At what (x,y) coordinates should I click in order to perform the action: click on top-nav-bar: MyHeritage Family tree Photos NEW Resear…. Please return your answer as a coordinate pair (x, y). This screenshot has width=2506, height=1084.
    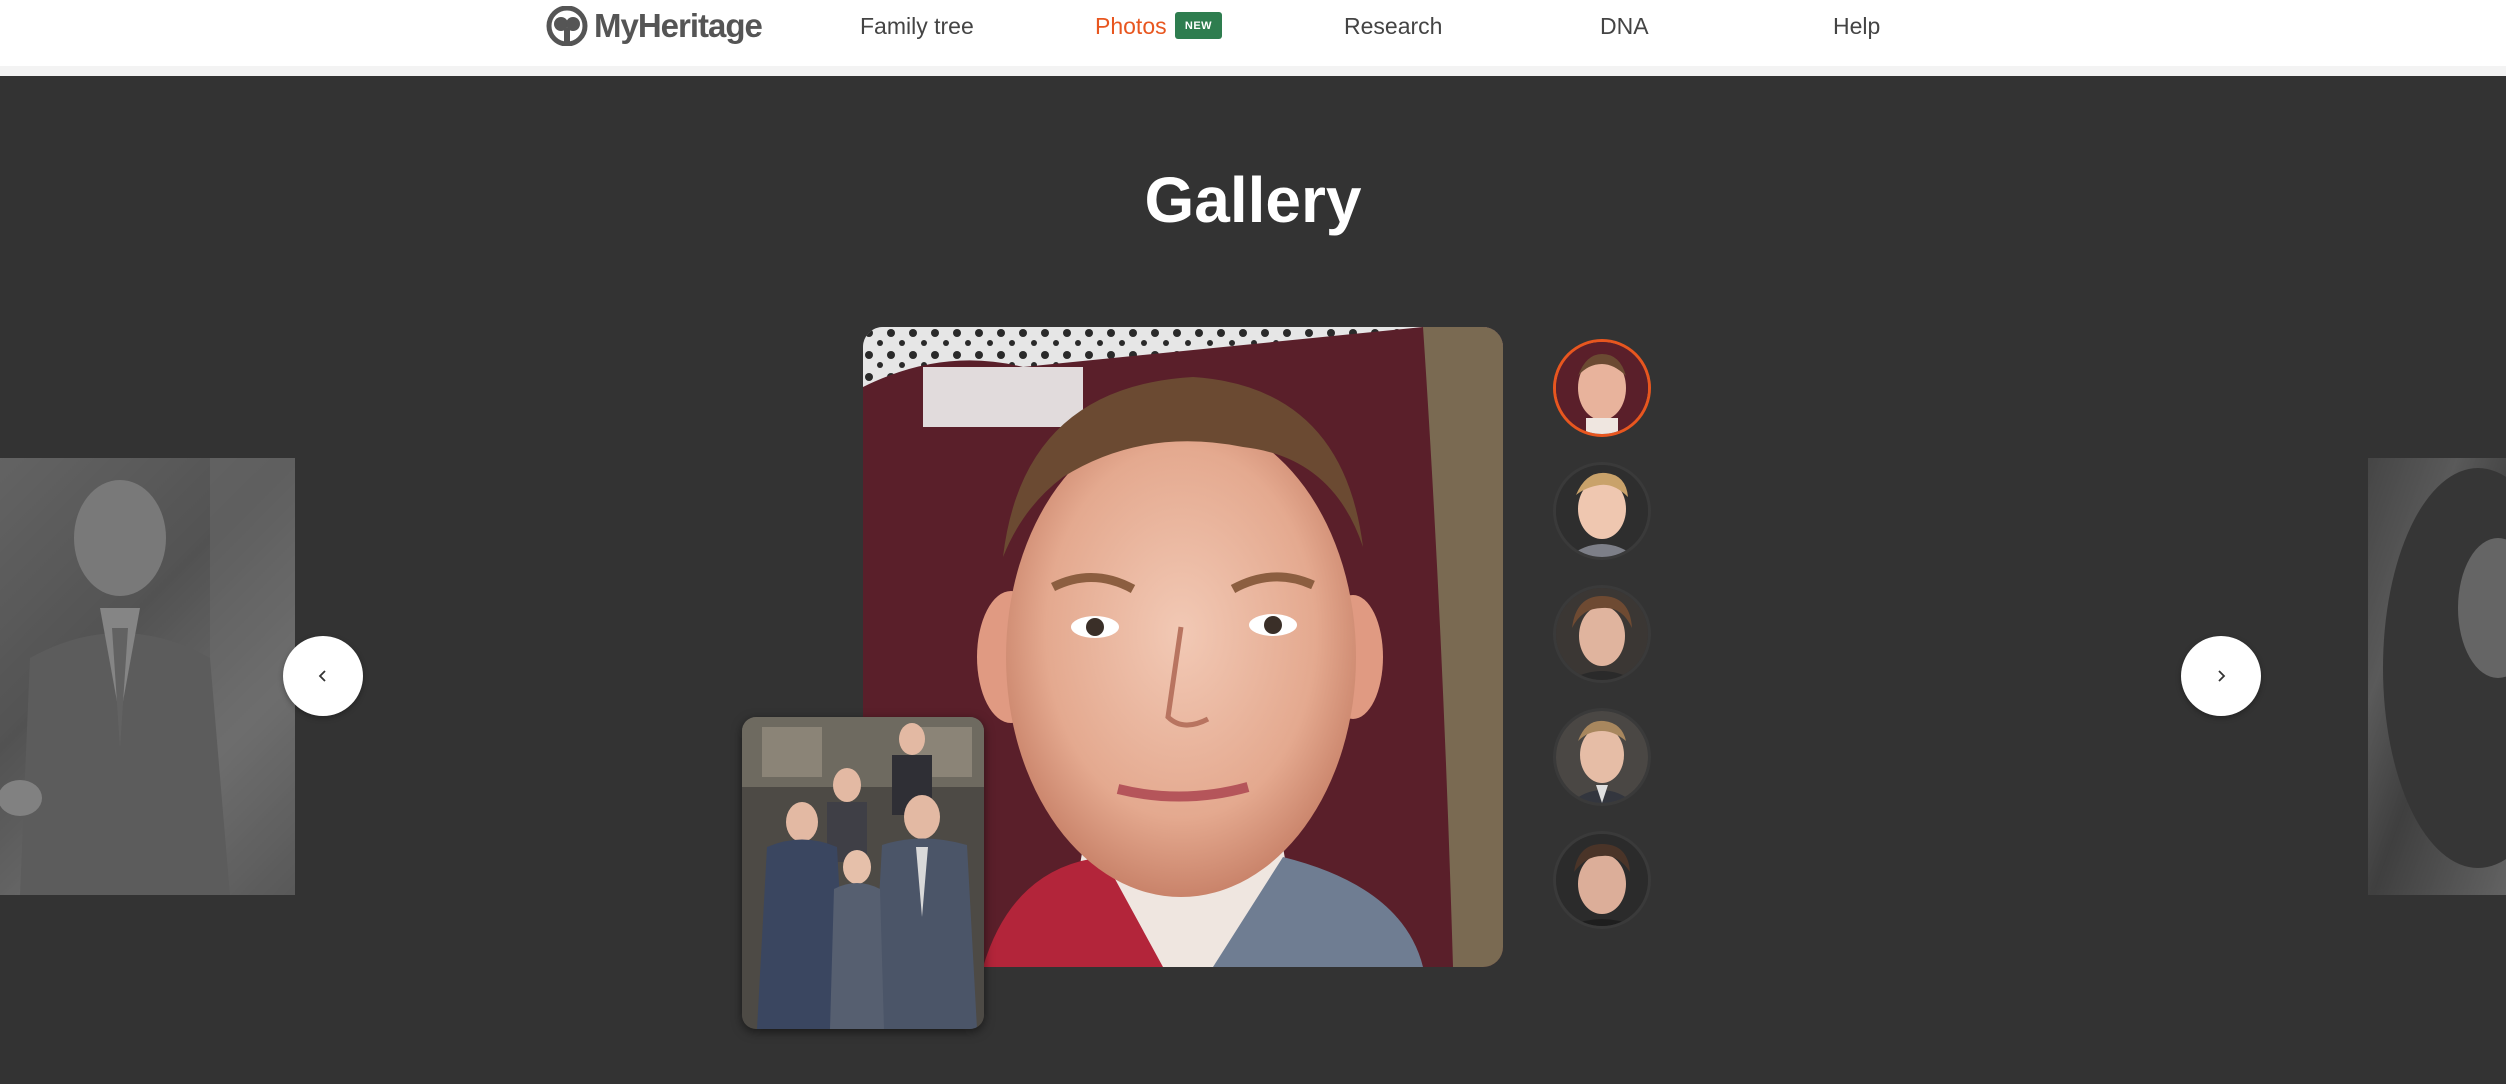
    Looking at the image, I should click on (1253, 33).